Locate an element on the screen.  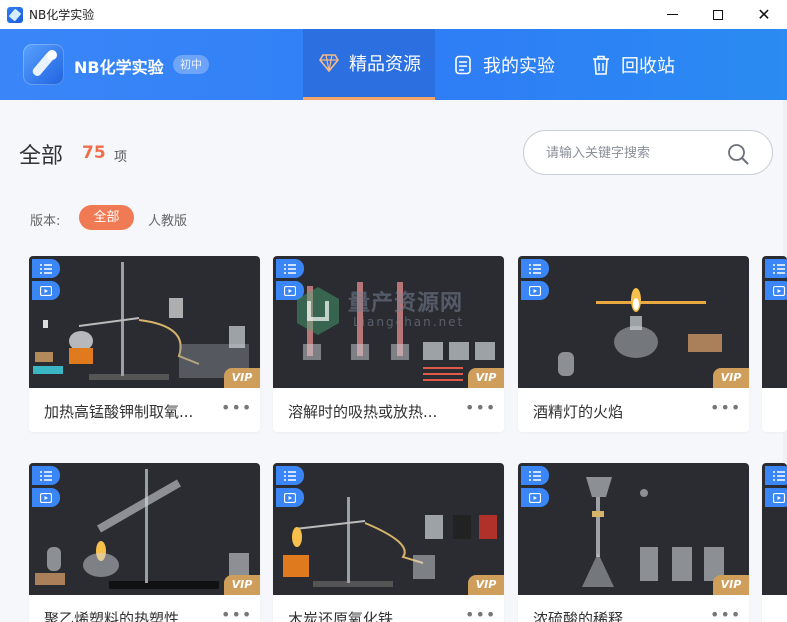
page-title: 全部 is located at coordinates (41, 156).